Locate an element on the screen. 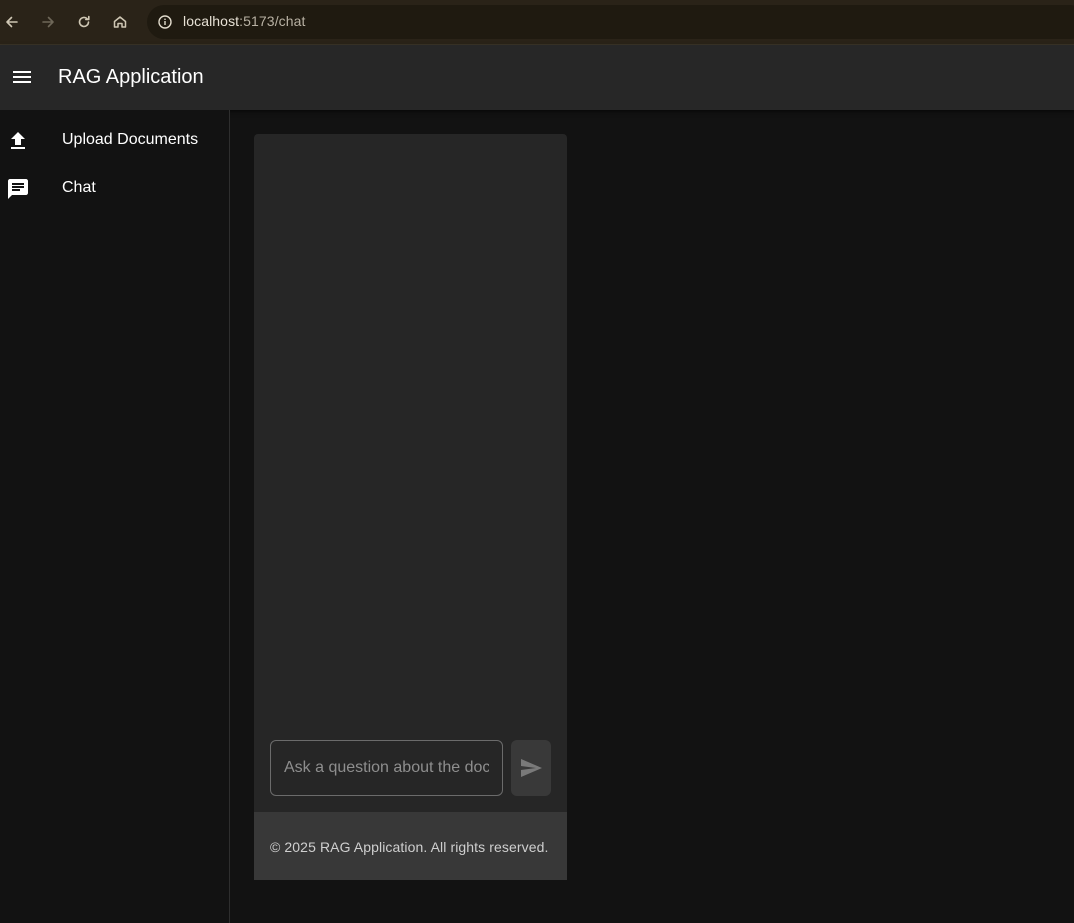 The image size is (1074, 923). sidebar-item-upload-documents: Upload Documents is located at coordinates (114, 141).